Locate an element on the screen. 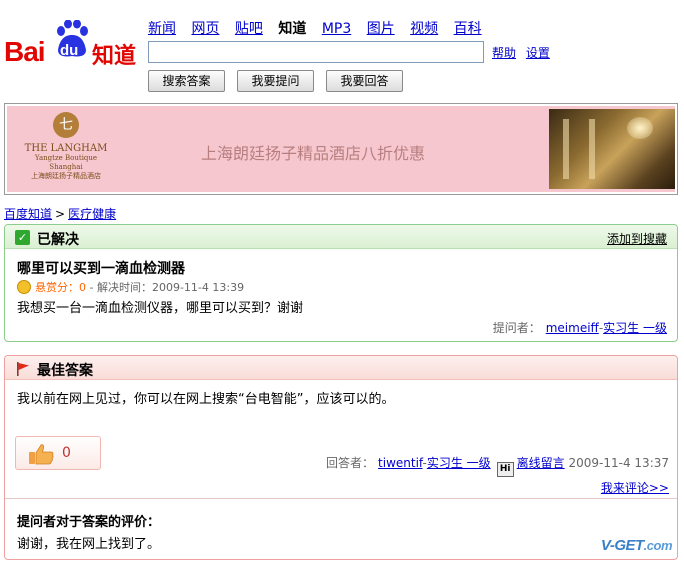  answer-header: 最佳答案 is located at coordinates (341, 368).